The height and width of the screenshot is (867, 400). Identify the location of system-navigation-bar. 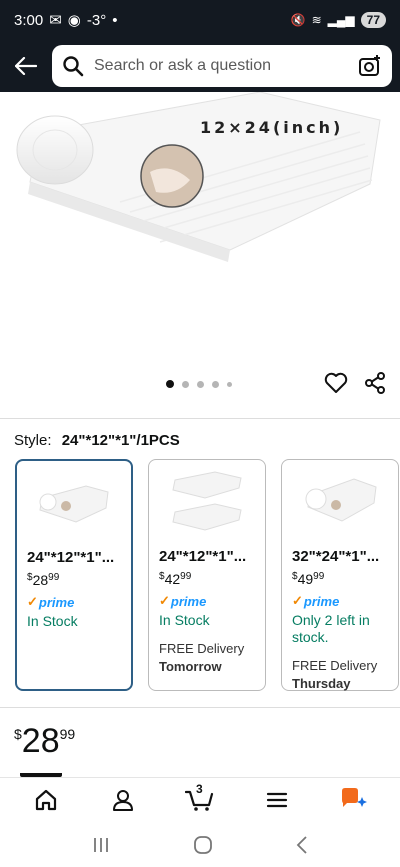
(200, 844).